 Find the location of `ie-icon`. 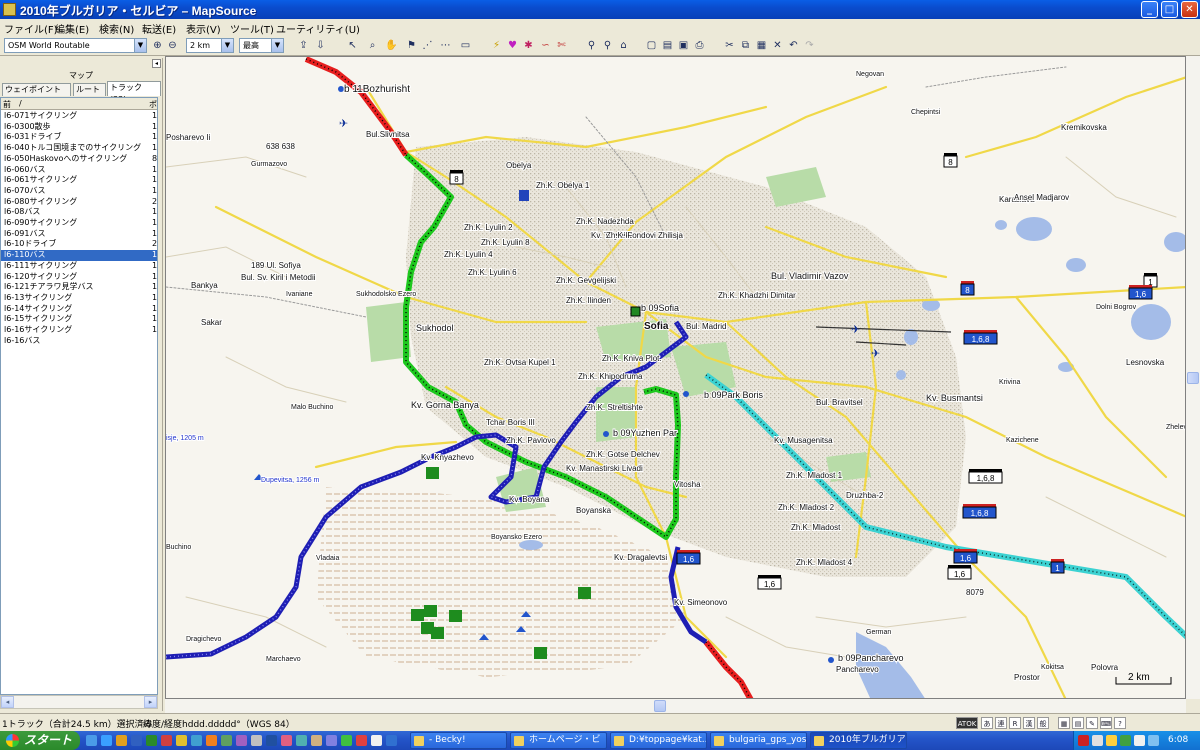

ie-icon is located at coordinates (106, 740).